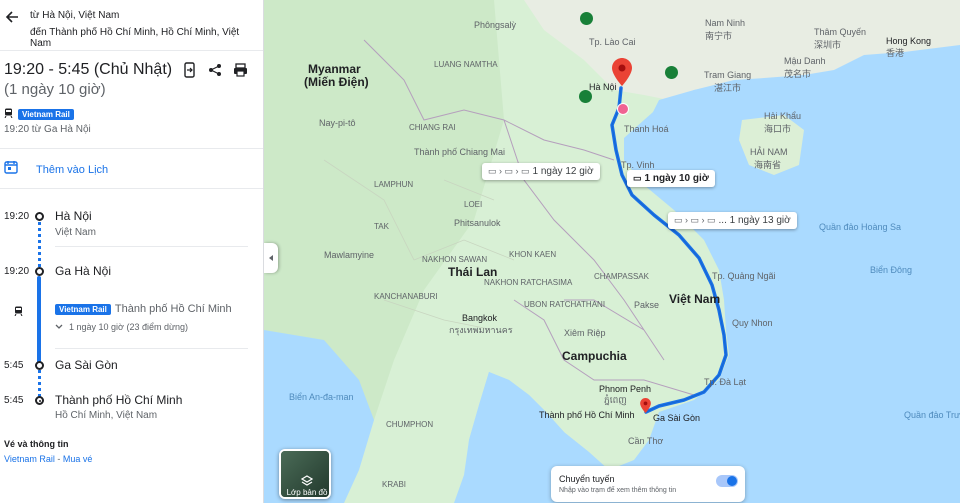 Image resolution: width=960 pixels, height=503 pixels. I want to click on city-label: Hong Kong, so click(909, 41).